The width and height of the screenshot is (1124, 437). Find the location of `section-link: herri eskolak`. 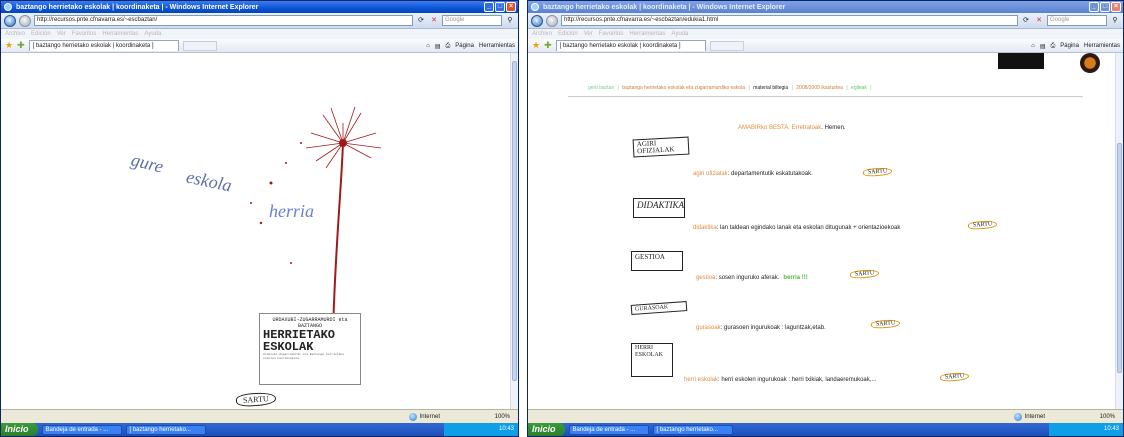

section-link: herri eskolak is located at coordinates (701, 380).